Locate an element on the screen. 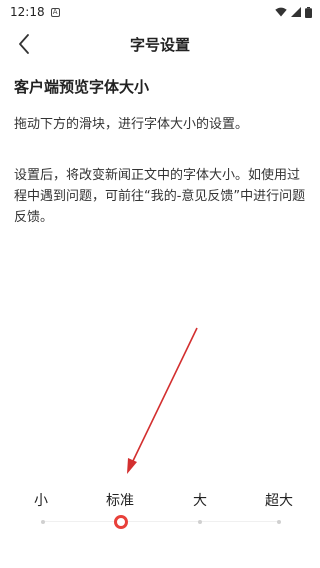 The width and height of the screenshot is (320, 568). signal-icon is located at coordinates (296, 12).